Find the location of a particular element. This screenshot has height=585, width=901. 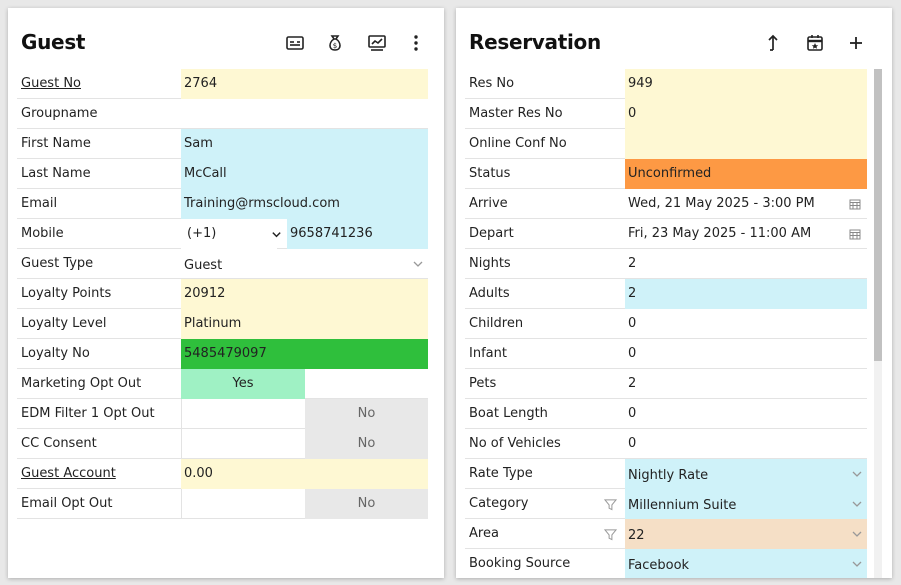

no-of-vehicles-field: 0 is located at coordinates (746, 444).